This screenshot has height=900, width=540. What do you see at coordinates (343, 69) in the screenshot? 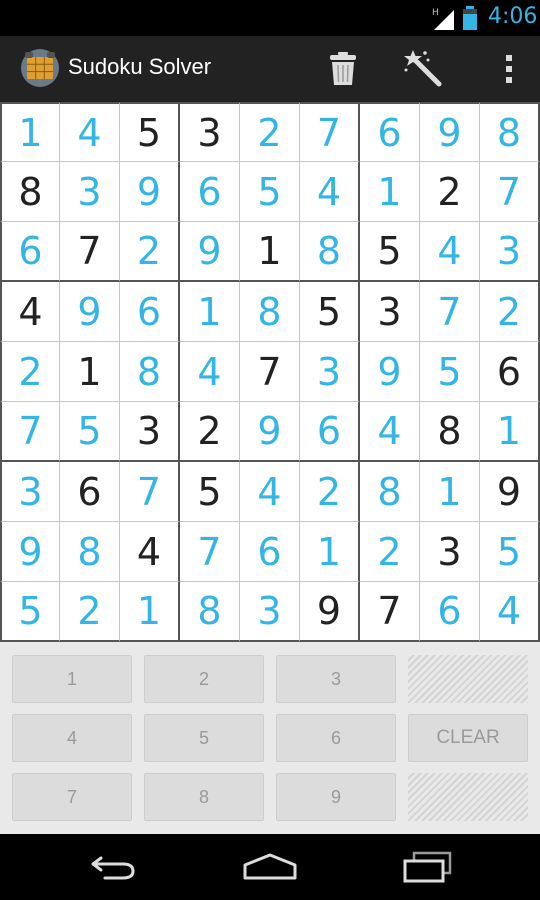
I see `clear-board-button` at bounding box center [343, 69].